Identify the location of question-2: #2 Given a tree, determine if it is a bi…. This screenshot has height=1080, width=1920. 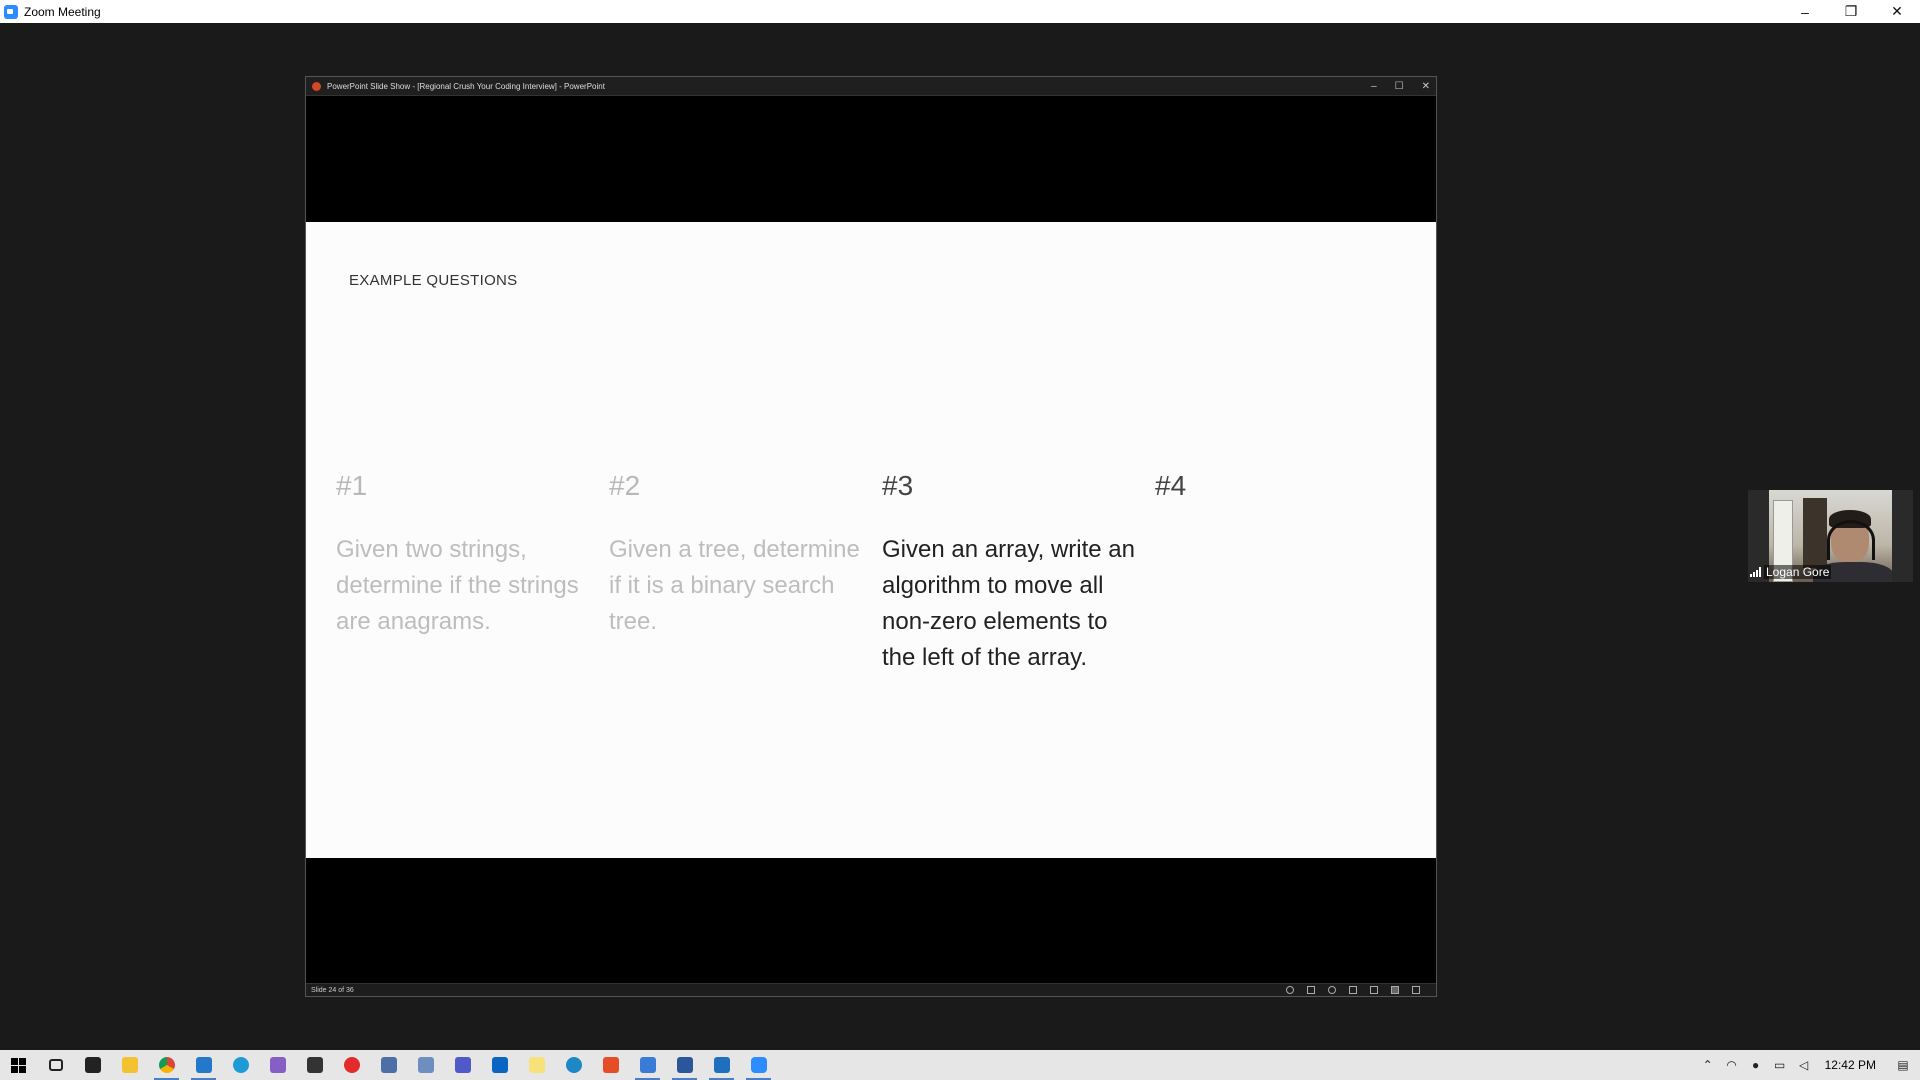
(739, 555).